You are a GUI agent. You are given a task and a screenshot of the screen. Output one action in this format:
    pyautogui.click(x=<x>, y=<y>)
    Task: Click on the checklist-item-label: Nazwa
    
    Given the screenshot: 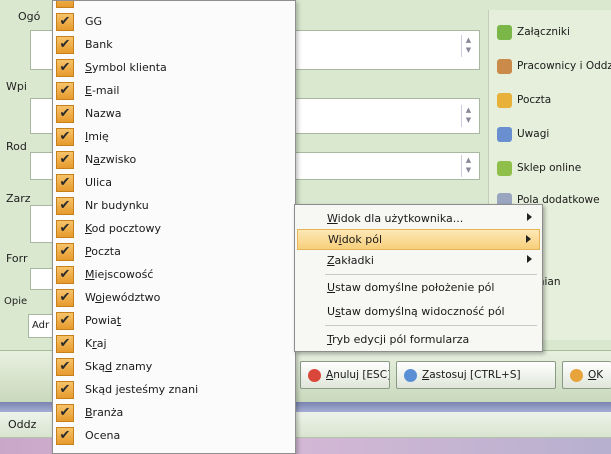 What is the action you would take?
    pyautogui.click(x=103, y=113)
    